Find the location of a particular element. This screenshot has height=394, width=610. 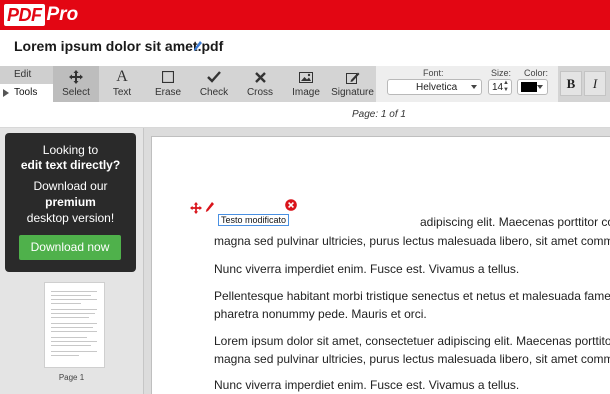

font-select: Helvetica is located at coordinates (434, 87).